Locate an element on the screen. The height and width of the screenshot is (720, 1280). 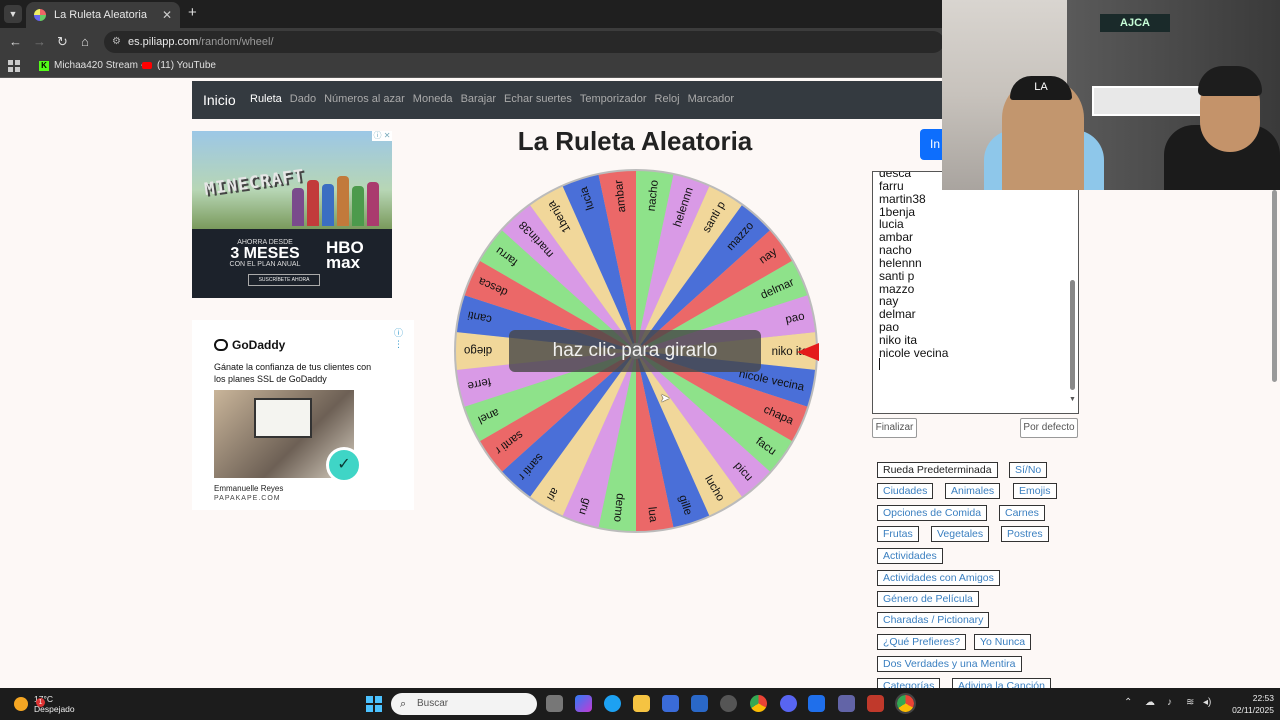
finish-button: Finalizar is located at coordinates (894, 428).